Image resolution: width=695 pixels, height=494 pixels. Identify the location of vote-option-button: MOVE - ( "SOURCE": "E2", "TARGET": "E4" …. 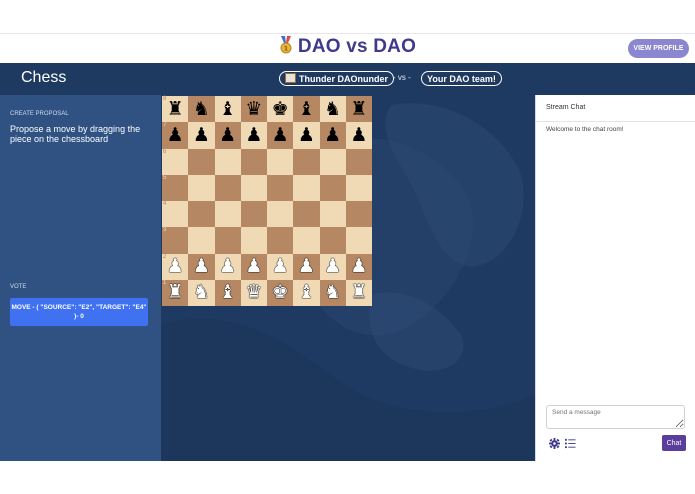
(79, 312).